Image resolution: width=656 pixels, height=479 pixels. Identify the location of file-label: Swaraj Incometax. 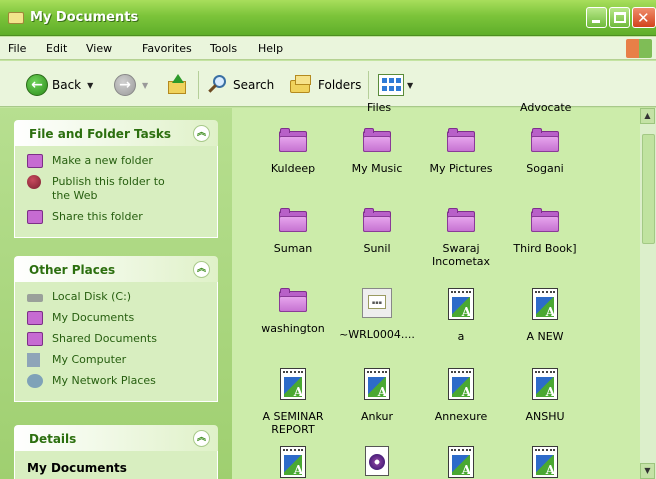
(461, 255).